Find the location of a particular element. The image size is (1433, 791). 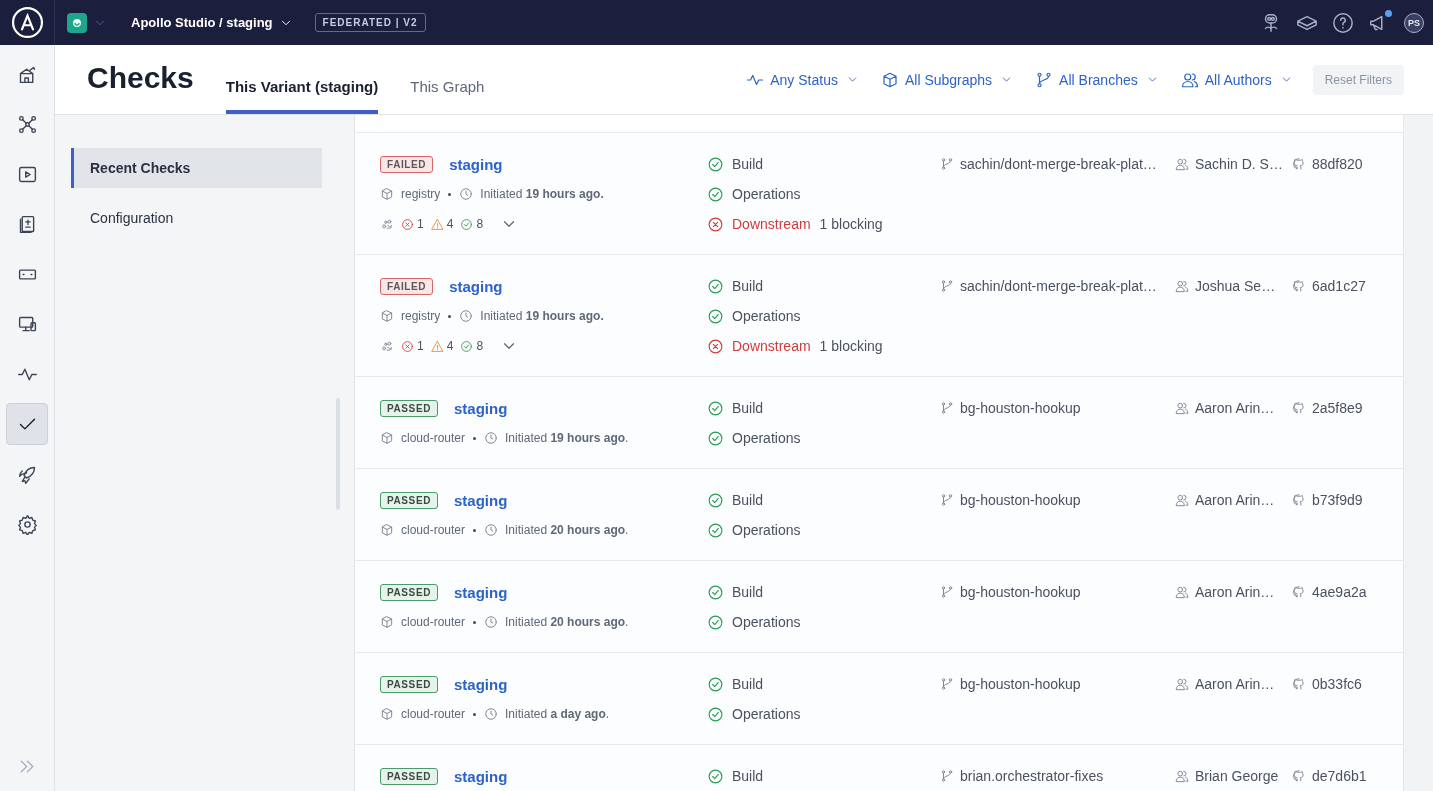

commit-hash: 6ad1c27 is located at coordinates (1339, 286).